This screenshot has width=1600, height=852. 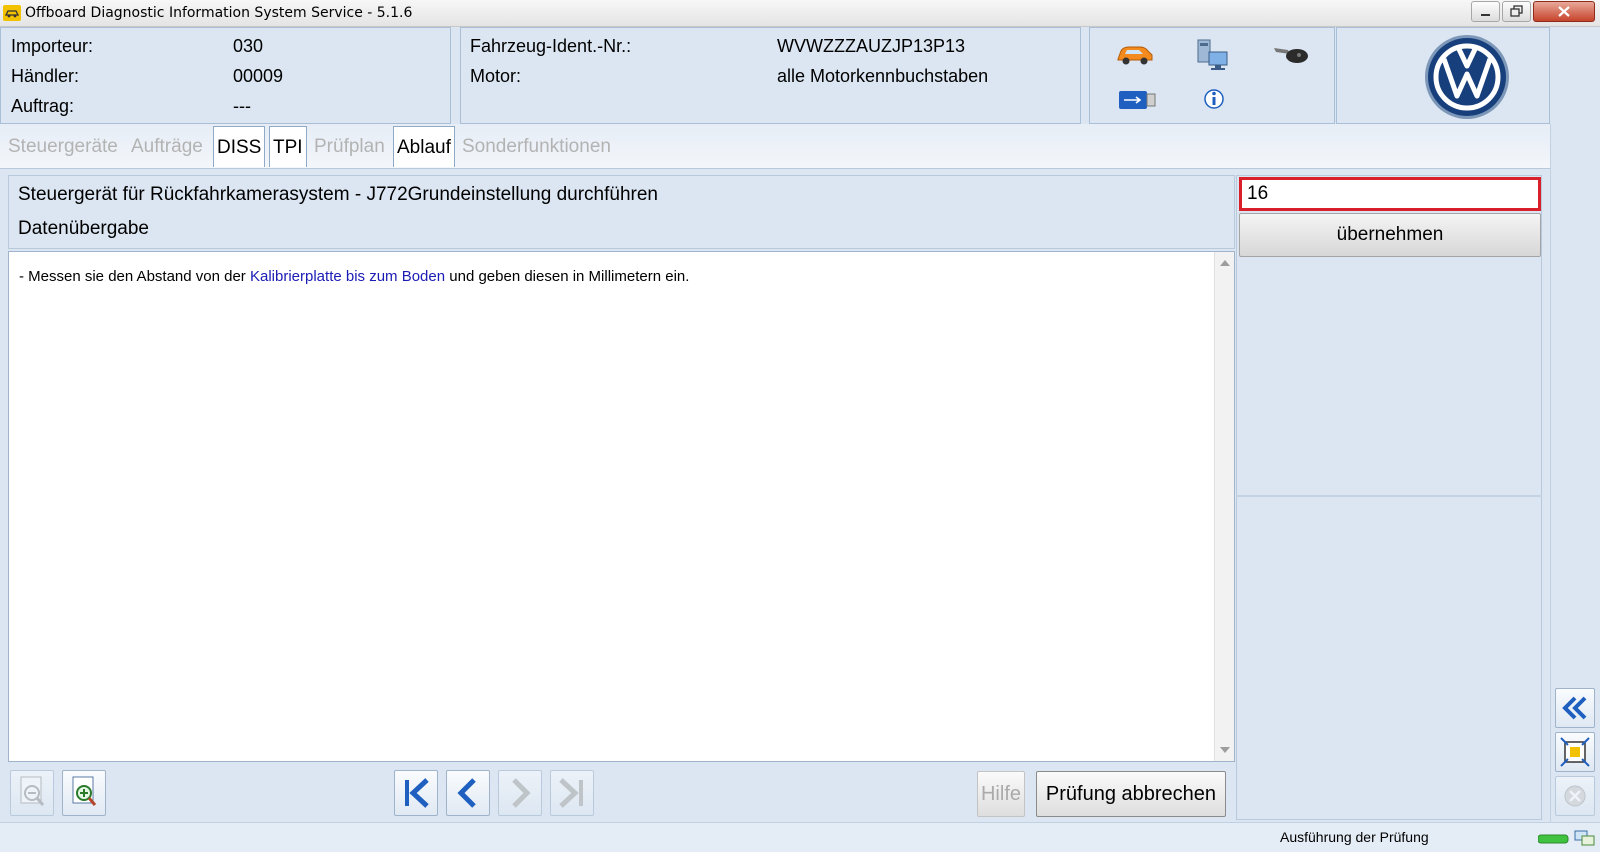 I want to click on tab-pruefplan: Prüfplan, so click(x=349, y=146).